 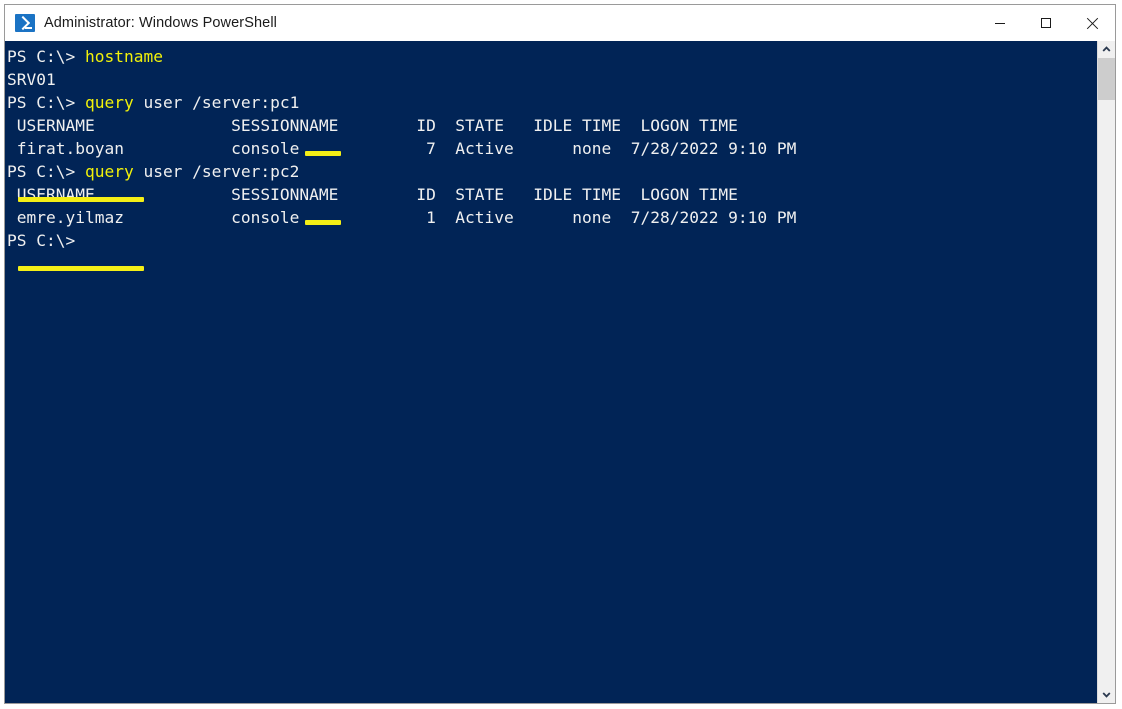 I want to click on title-bar-left: Administrator: Windows PowerShell, so click(x=491, y=23).